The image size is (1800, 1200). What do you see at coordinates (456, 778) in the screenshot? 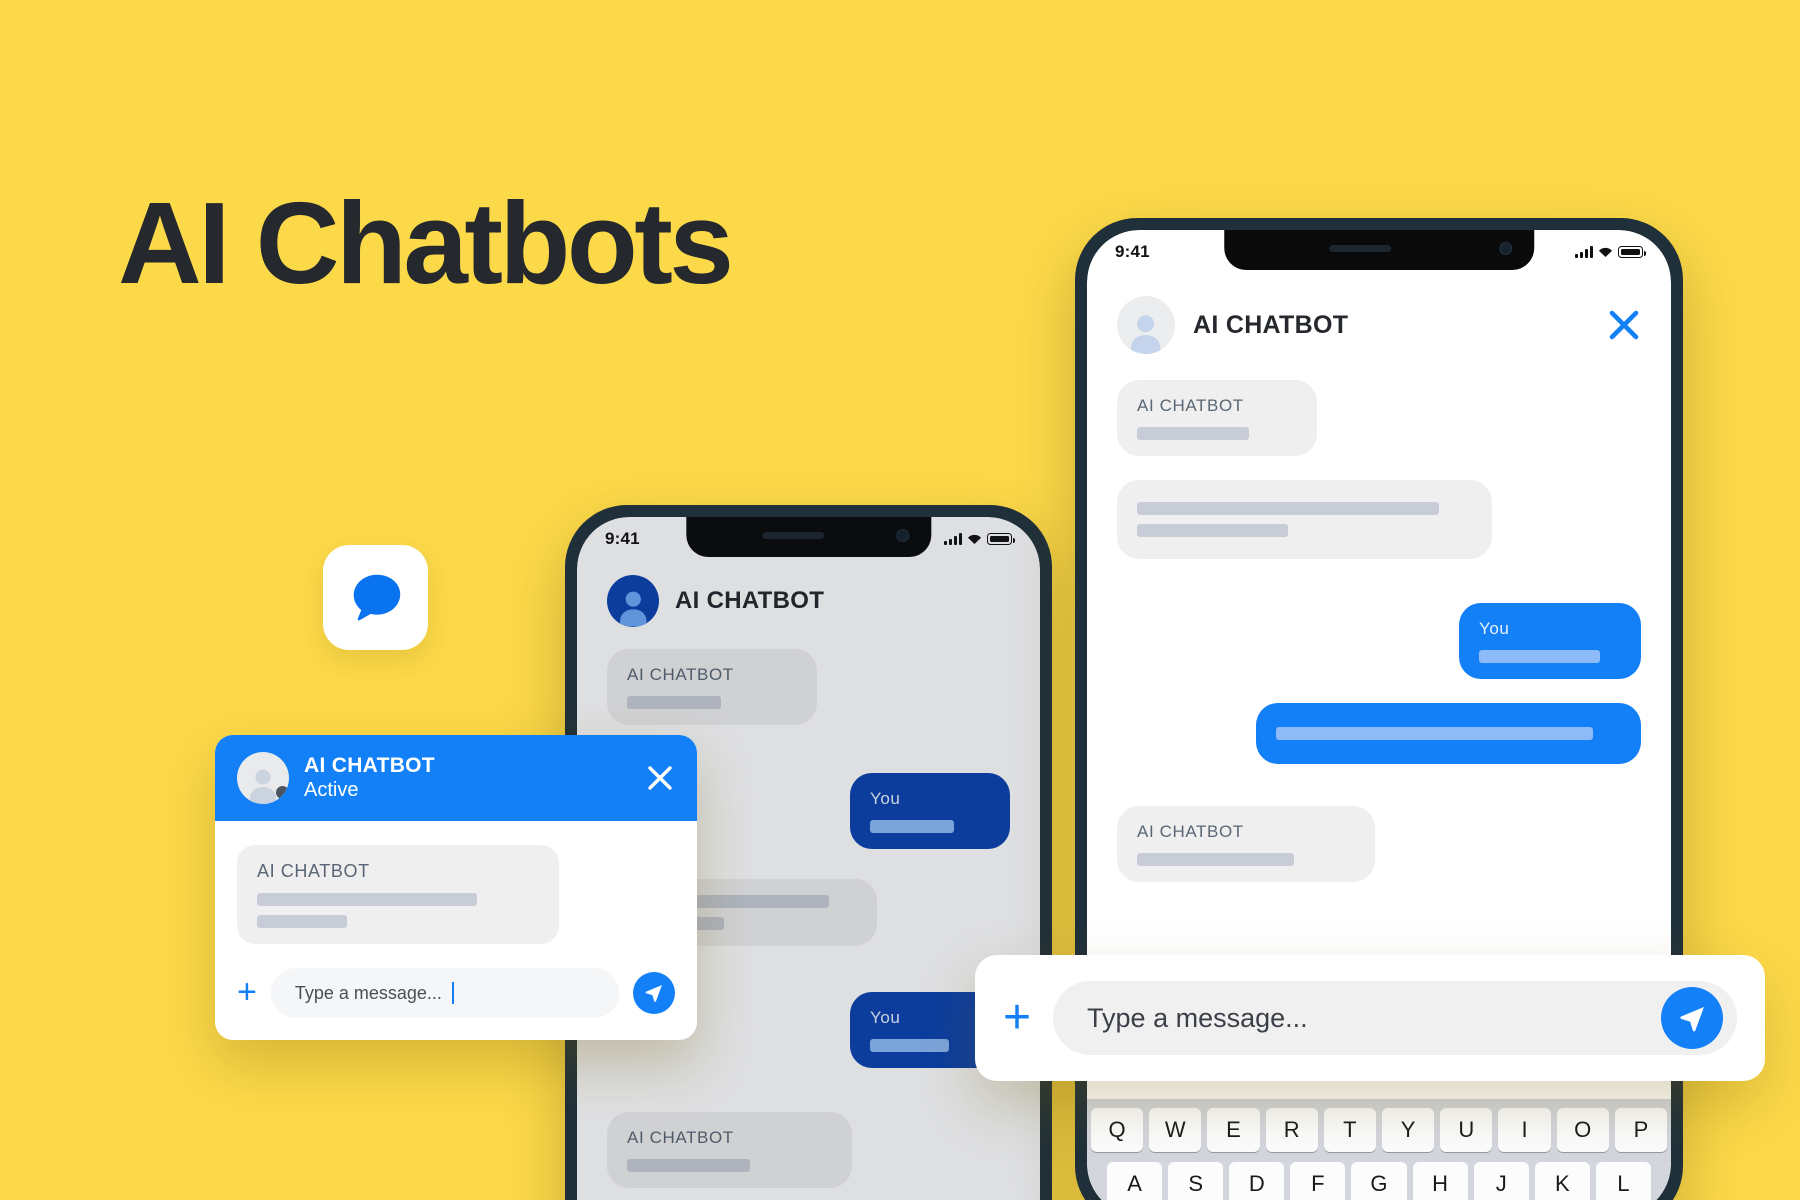
I see `widget-header: AI CHATBOT Active` at bounding box center [456, 778].